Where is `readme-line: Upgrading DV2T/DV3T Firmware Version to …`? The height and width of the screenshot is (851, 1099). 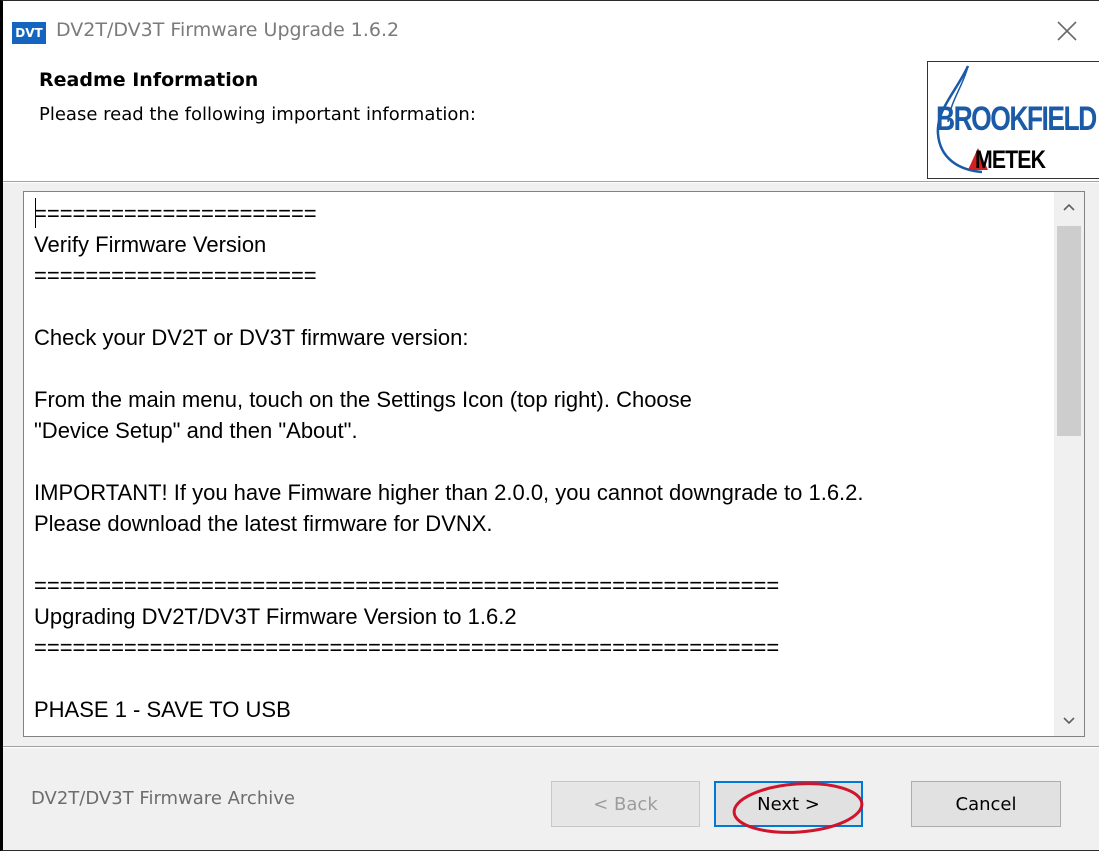 readme-line: Upgrading DV2T/DV3T Firmware Version to … is located at coordinates (275, 616).